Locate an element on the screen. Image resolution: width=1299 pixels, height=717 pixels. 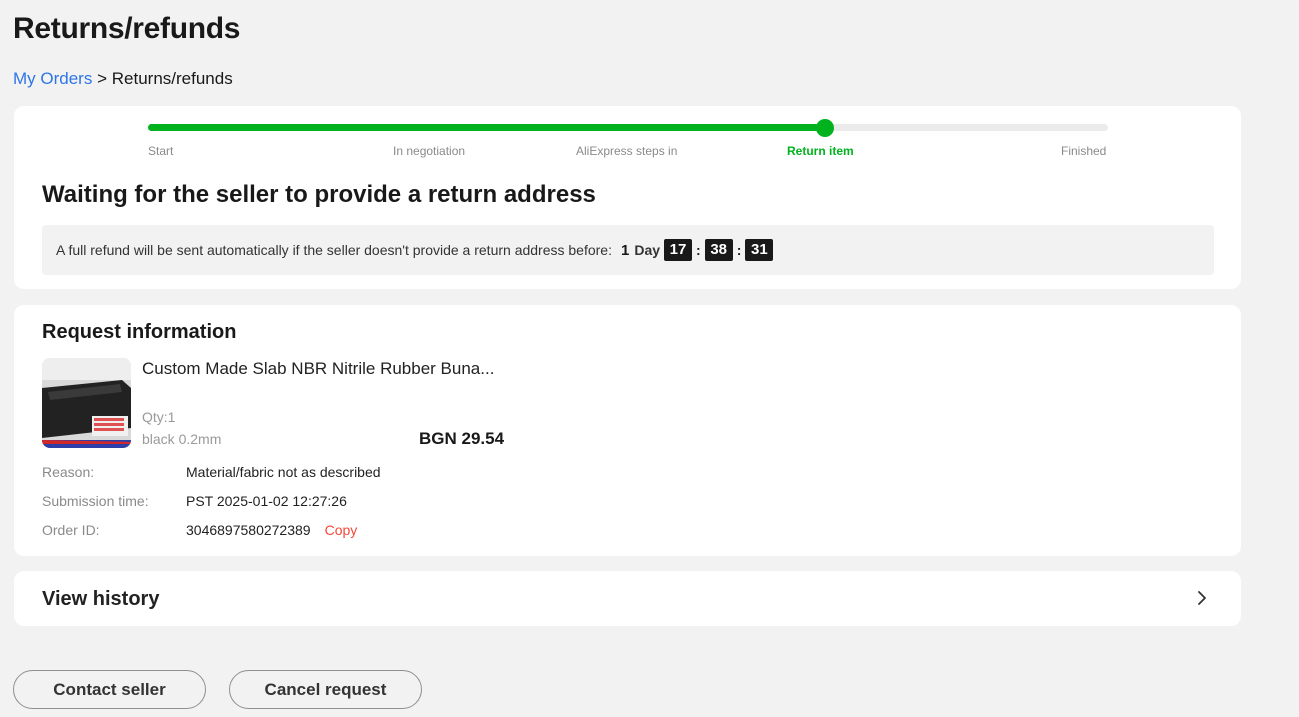
progress-track is located at coordinates (628, 128).